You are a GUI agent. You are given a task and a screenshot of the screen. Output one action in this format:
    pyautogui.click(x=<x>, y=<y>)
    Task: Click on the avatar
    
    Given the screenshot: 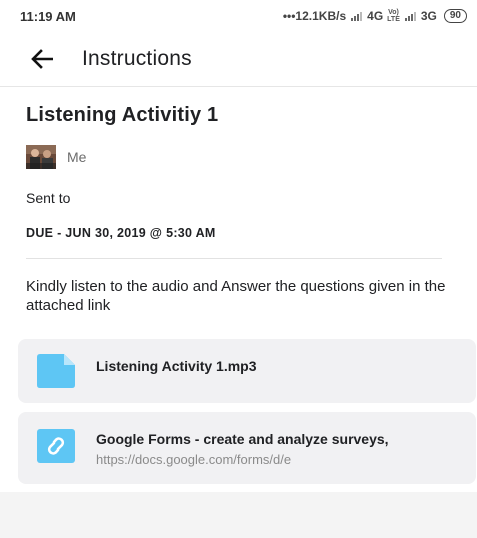 What is the action you would take?
    pyautogui.click(x=41, y=157)
    